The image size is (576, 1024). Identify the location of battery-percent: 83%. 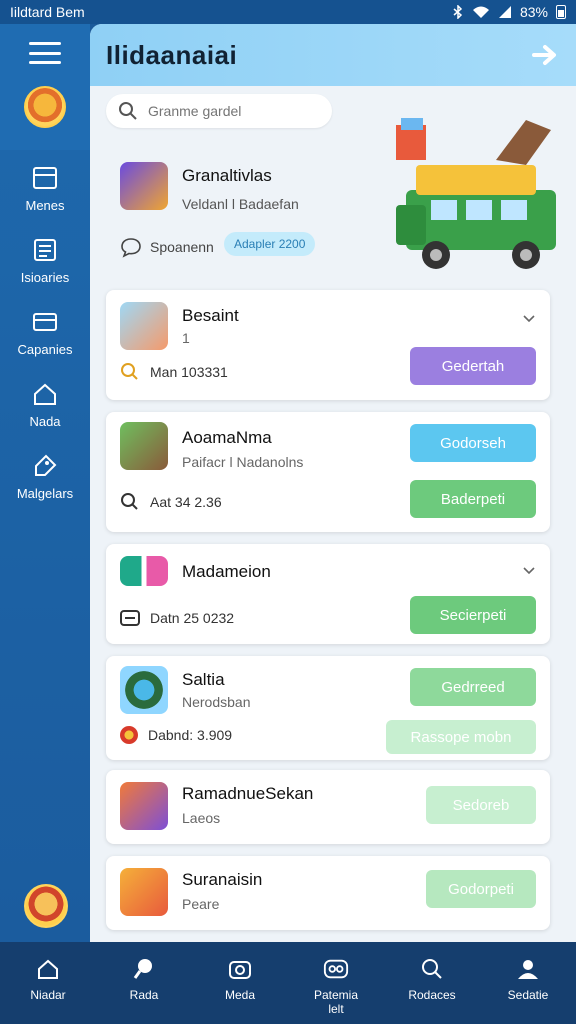
(533, 12).